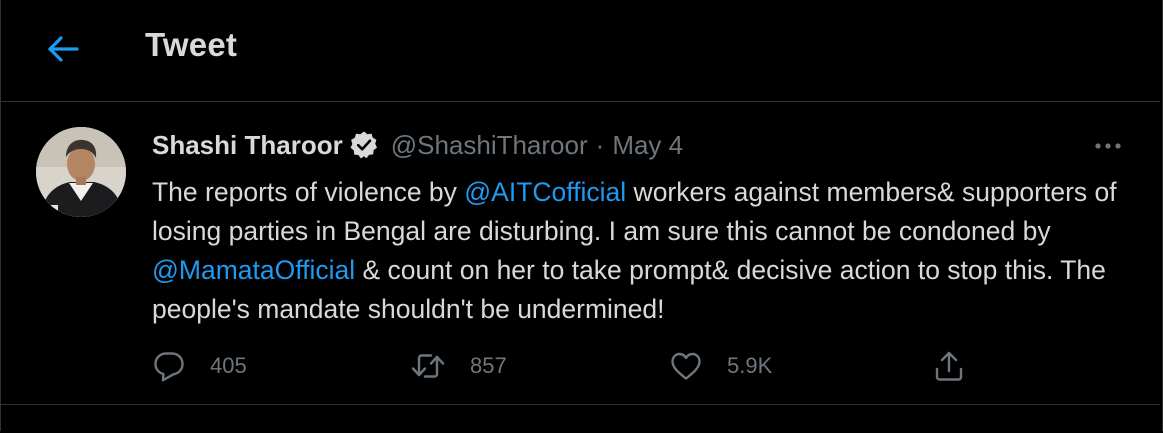 This screenshot has height=433, width=1163. I want to click on more-horizontal-icon, so click(1108, 146).